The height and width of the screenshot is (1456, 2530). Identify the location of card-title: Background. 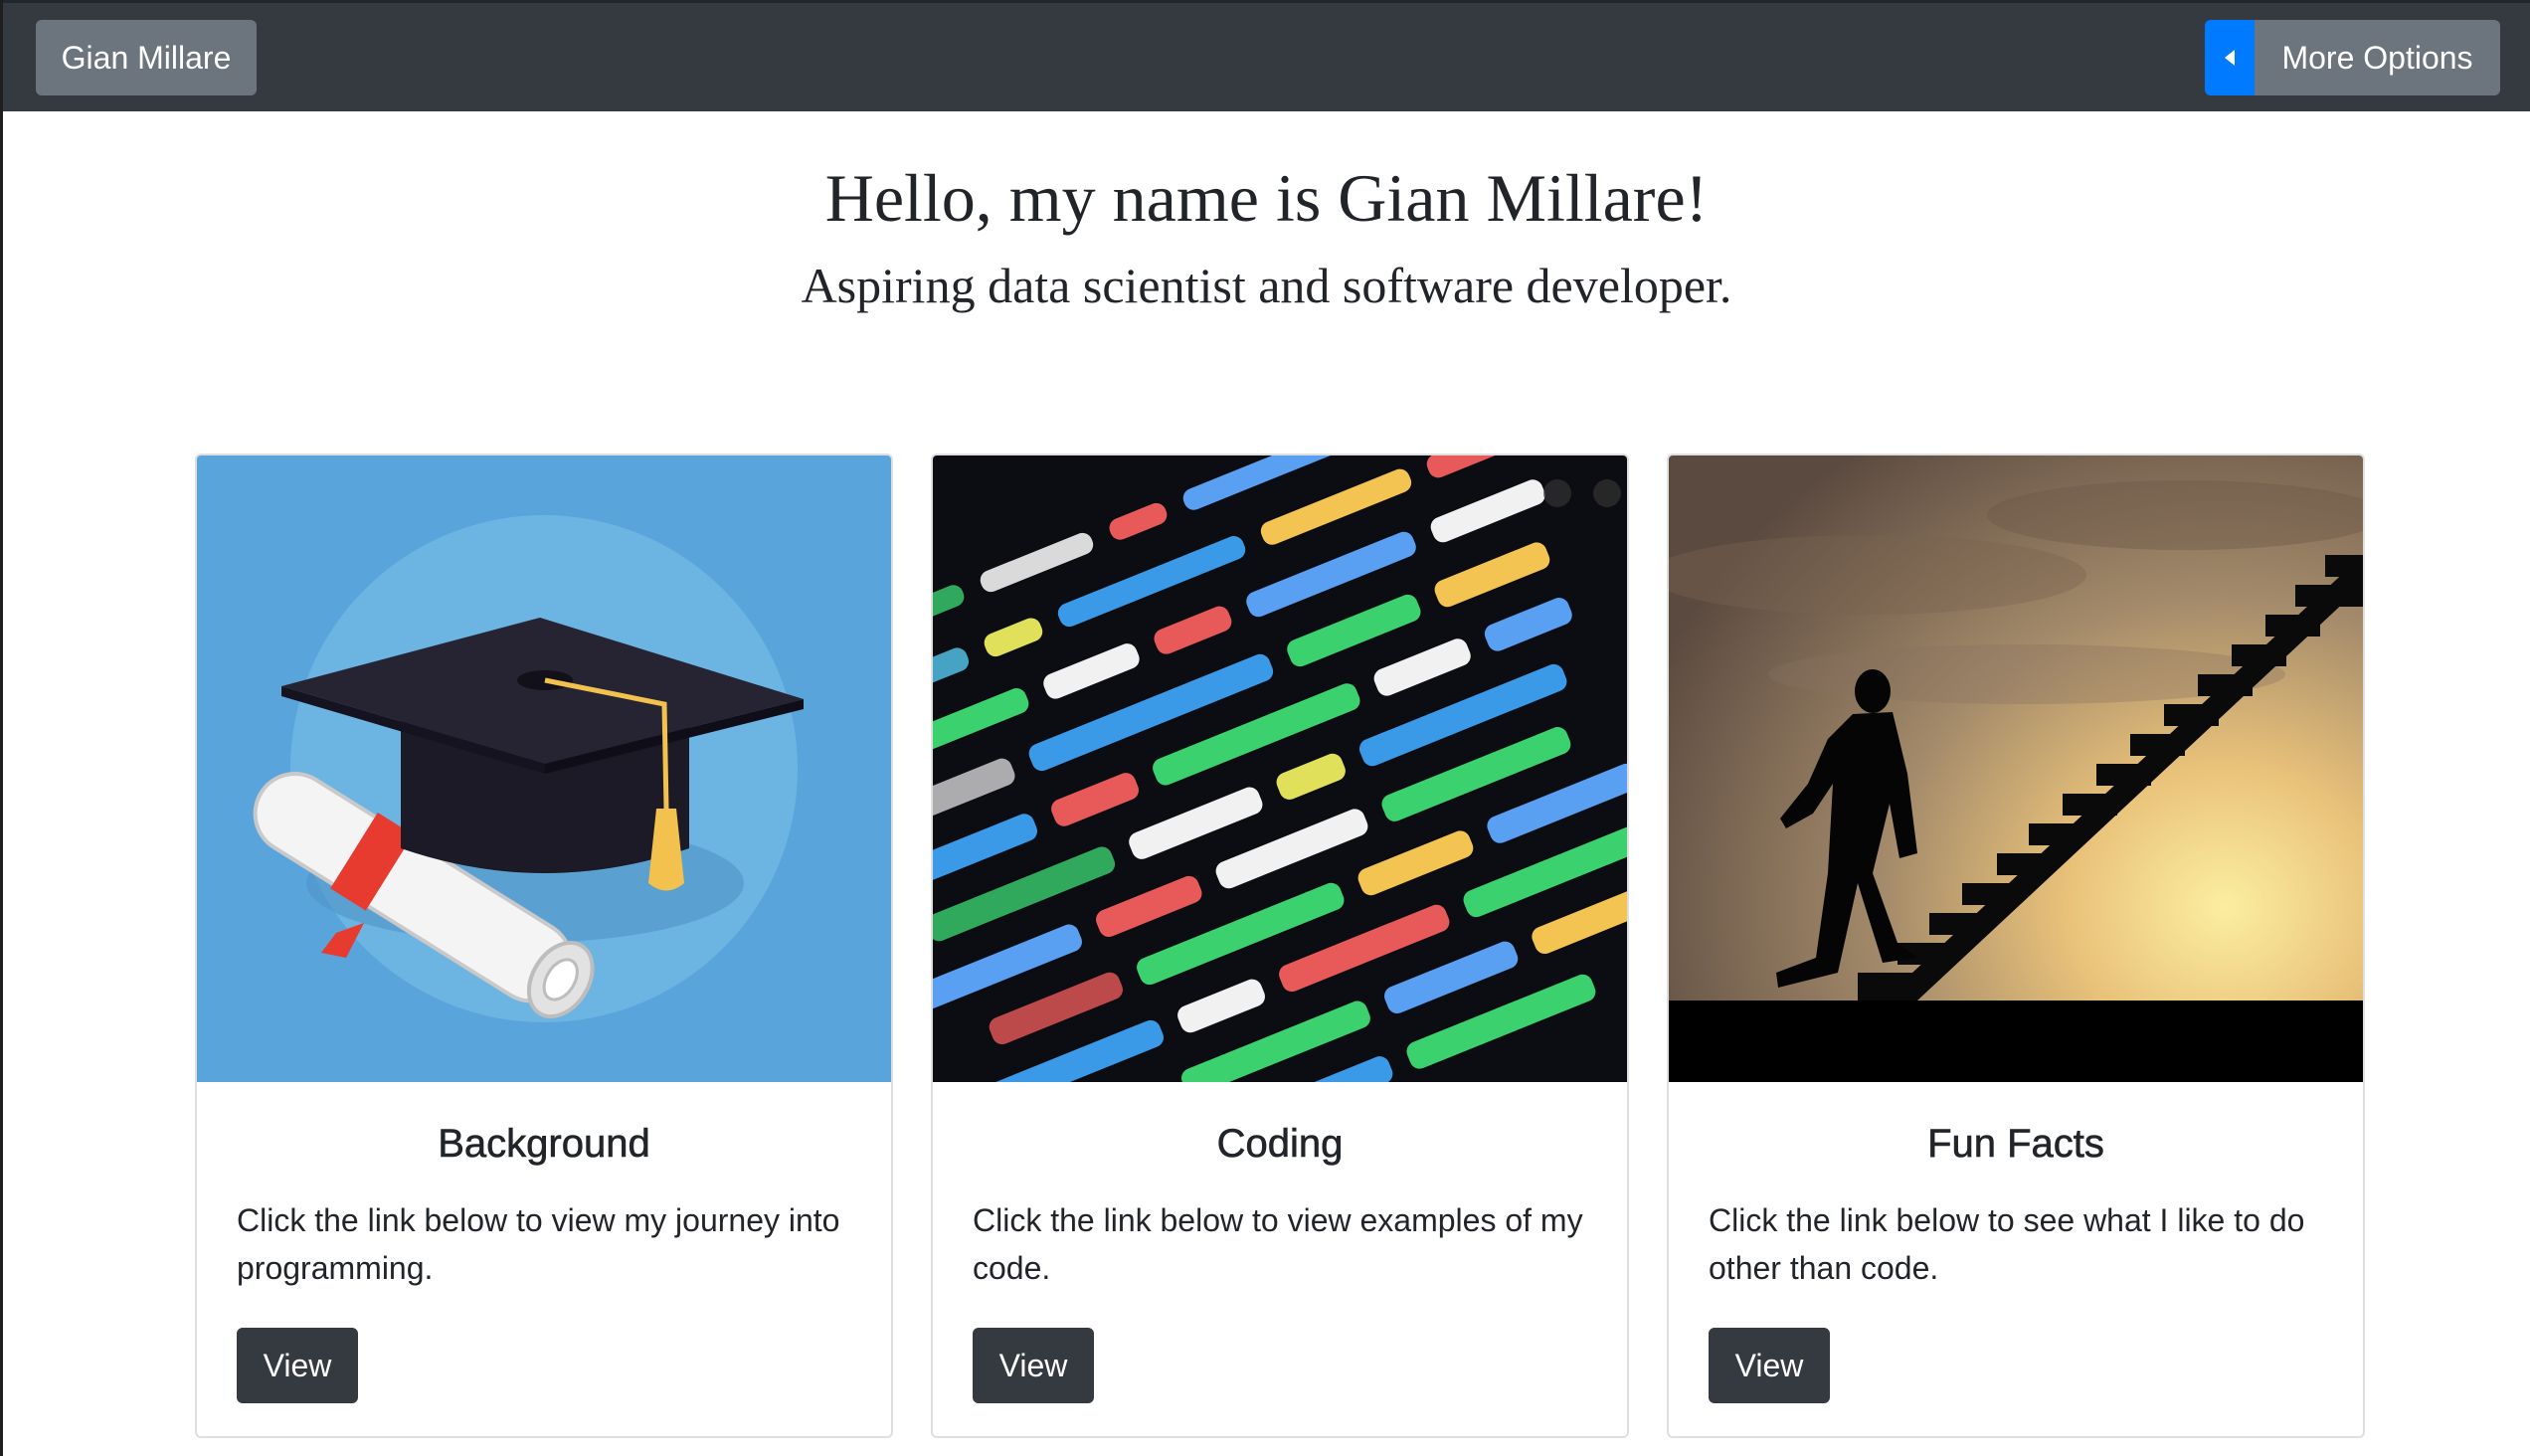
(544, 1144).